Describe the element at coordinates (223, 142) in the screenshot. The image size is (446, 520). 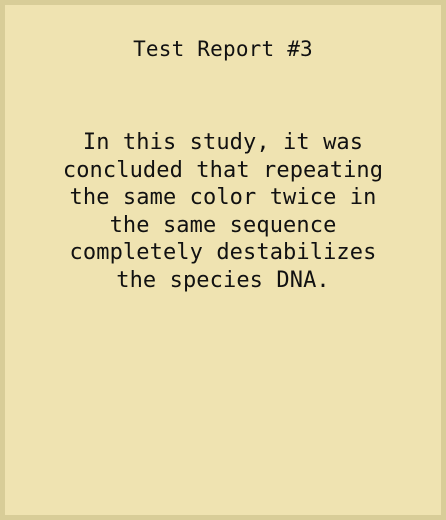
I see `report-body-line: In this study, it was` at that location.